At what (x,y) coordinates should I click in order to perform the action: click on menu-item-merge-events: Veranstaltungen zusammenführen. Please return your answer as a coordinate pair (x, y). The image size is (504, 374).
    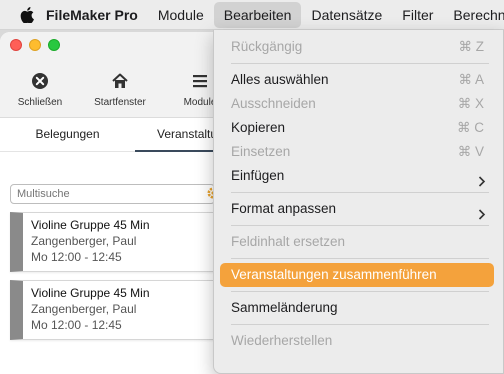
    Looking at the image, I should click on (357, 275).